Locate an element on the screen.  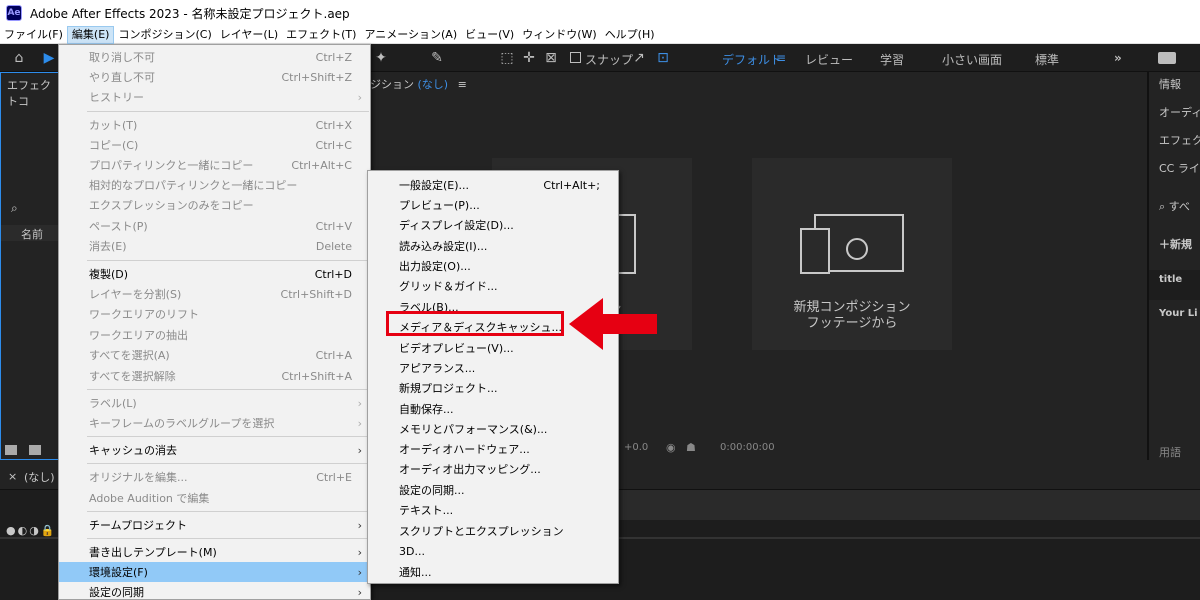
new-library-button: ＋新規 is located at coordinates (1175, 244).